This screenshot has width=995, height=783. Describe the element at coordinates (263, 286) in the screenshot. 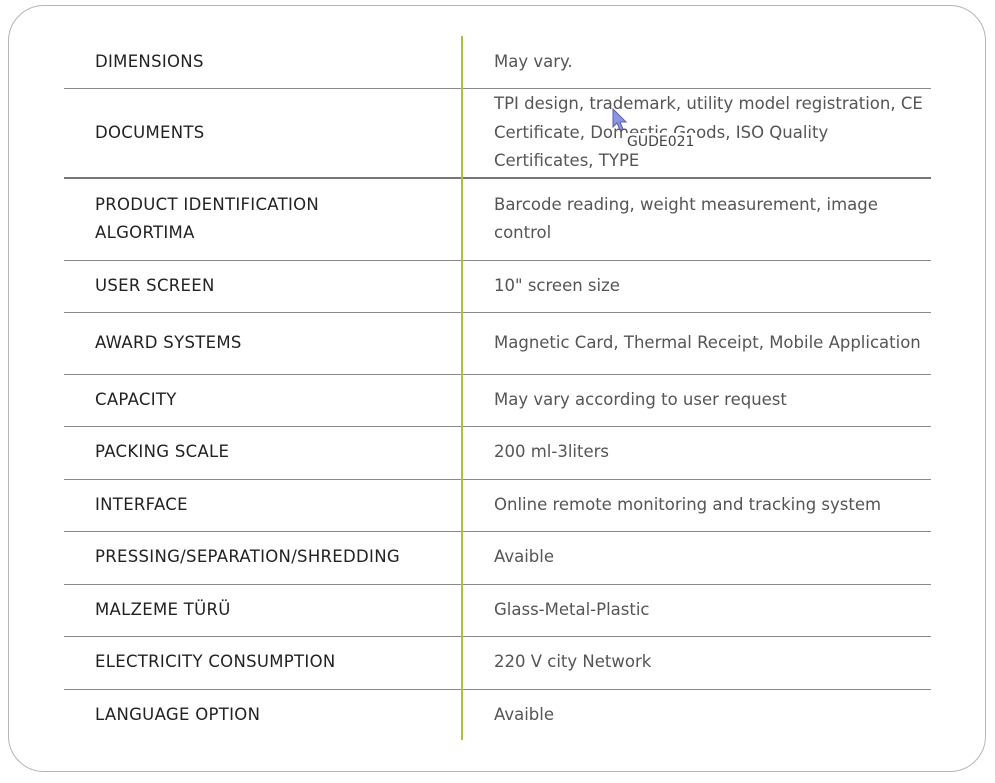

I see `spec-label: USER SCREEN` at that location.